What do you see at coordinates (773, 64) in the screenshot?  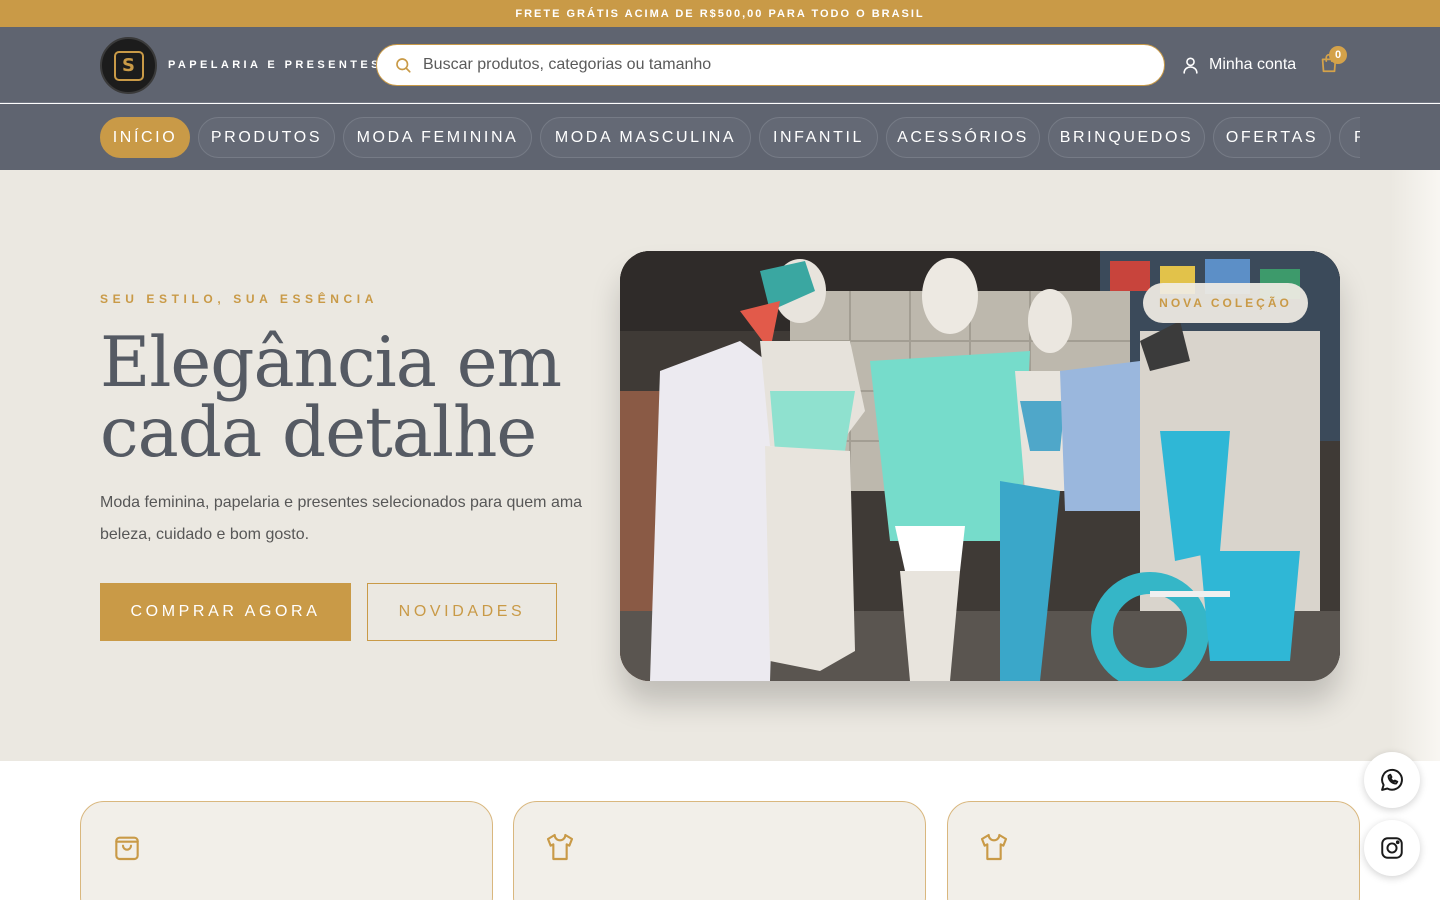 I see `search-input` at bounding box center [773, 64].